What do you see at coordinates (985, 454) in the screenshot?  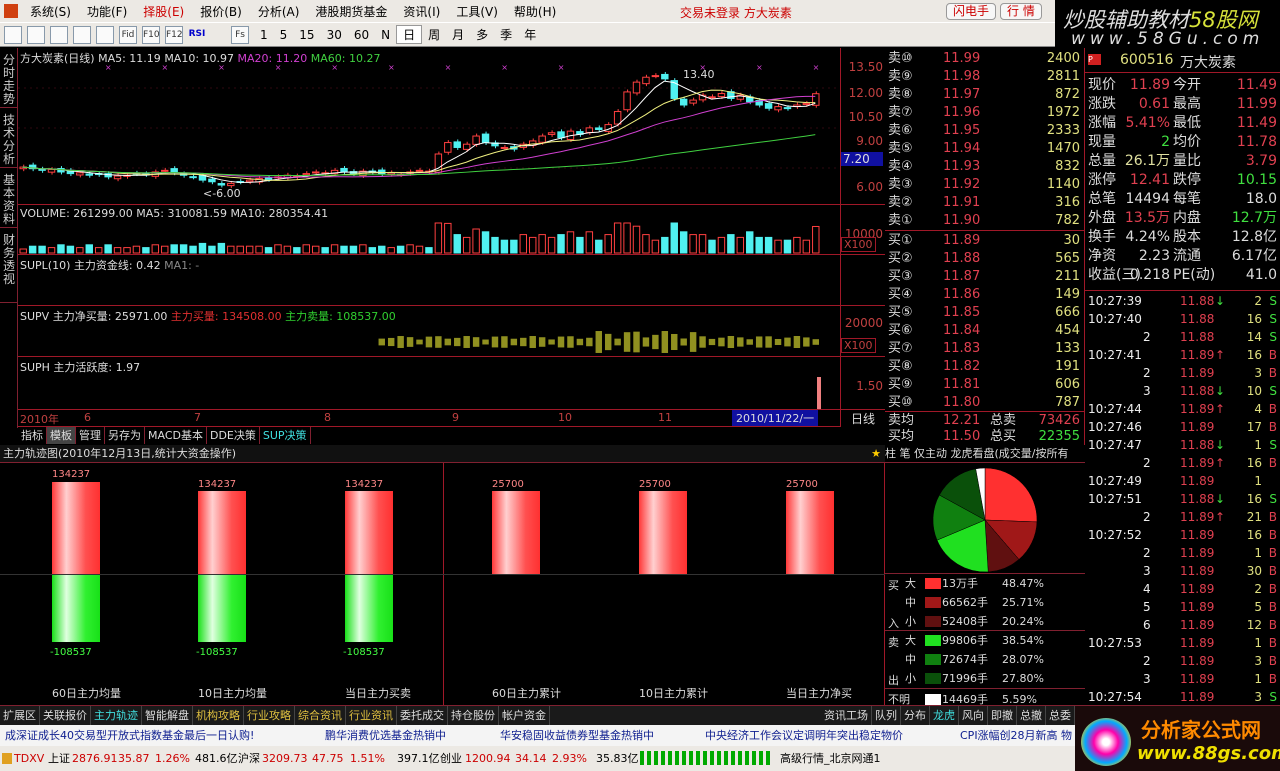 I see `pie-tabs: 柱 笔 仅主动 龙虎看盘(成交量/按所有` at bounding box center [985, 454].